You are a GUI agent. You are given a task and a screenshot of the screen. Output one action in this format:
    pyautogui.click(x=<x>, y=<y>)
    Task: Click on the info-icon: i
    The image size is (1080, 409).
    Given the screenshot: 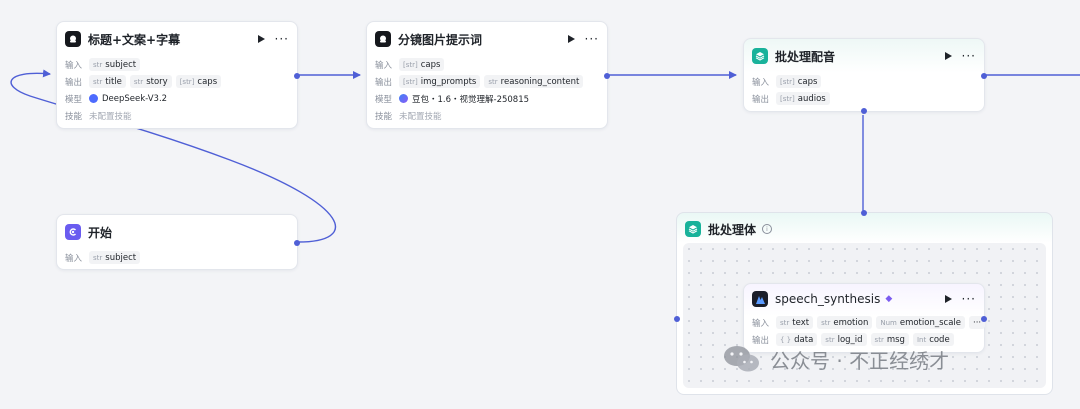 What is the action you would take?
    pyautogui.click(x=767, y=229)
    